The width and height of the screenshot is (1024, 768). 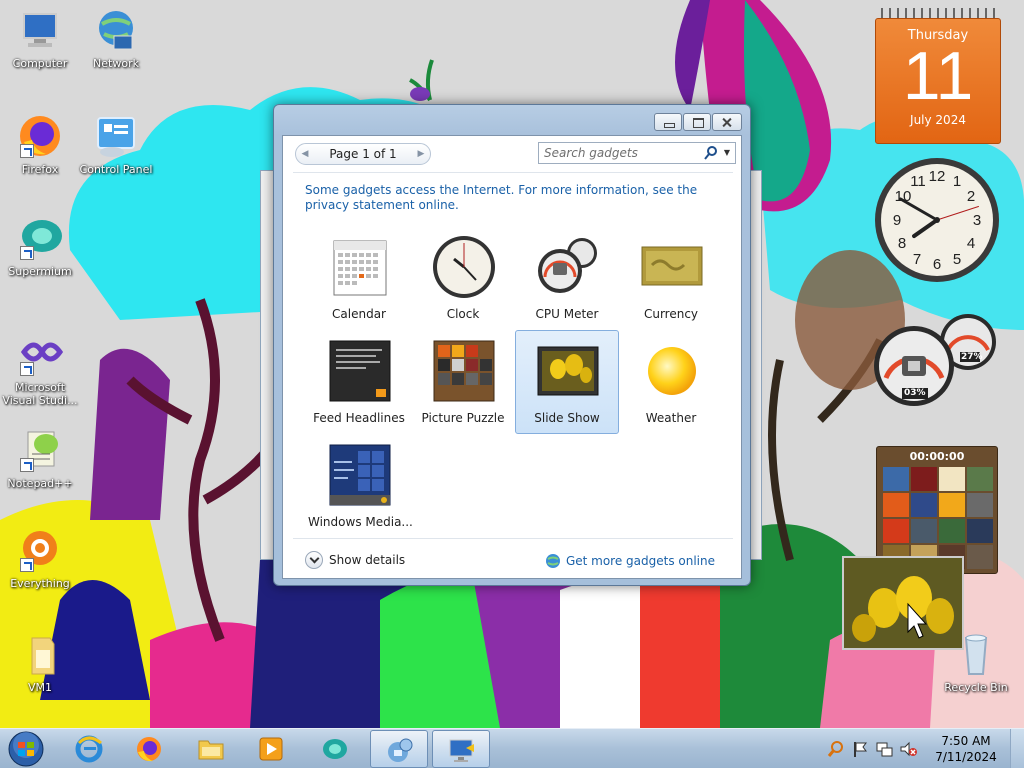 I want to click on taskbar-time: 7:50 AM, so click(x=966, y=741).